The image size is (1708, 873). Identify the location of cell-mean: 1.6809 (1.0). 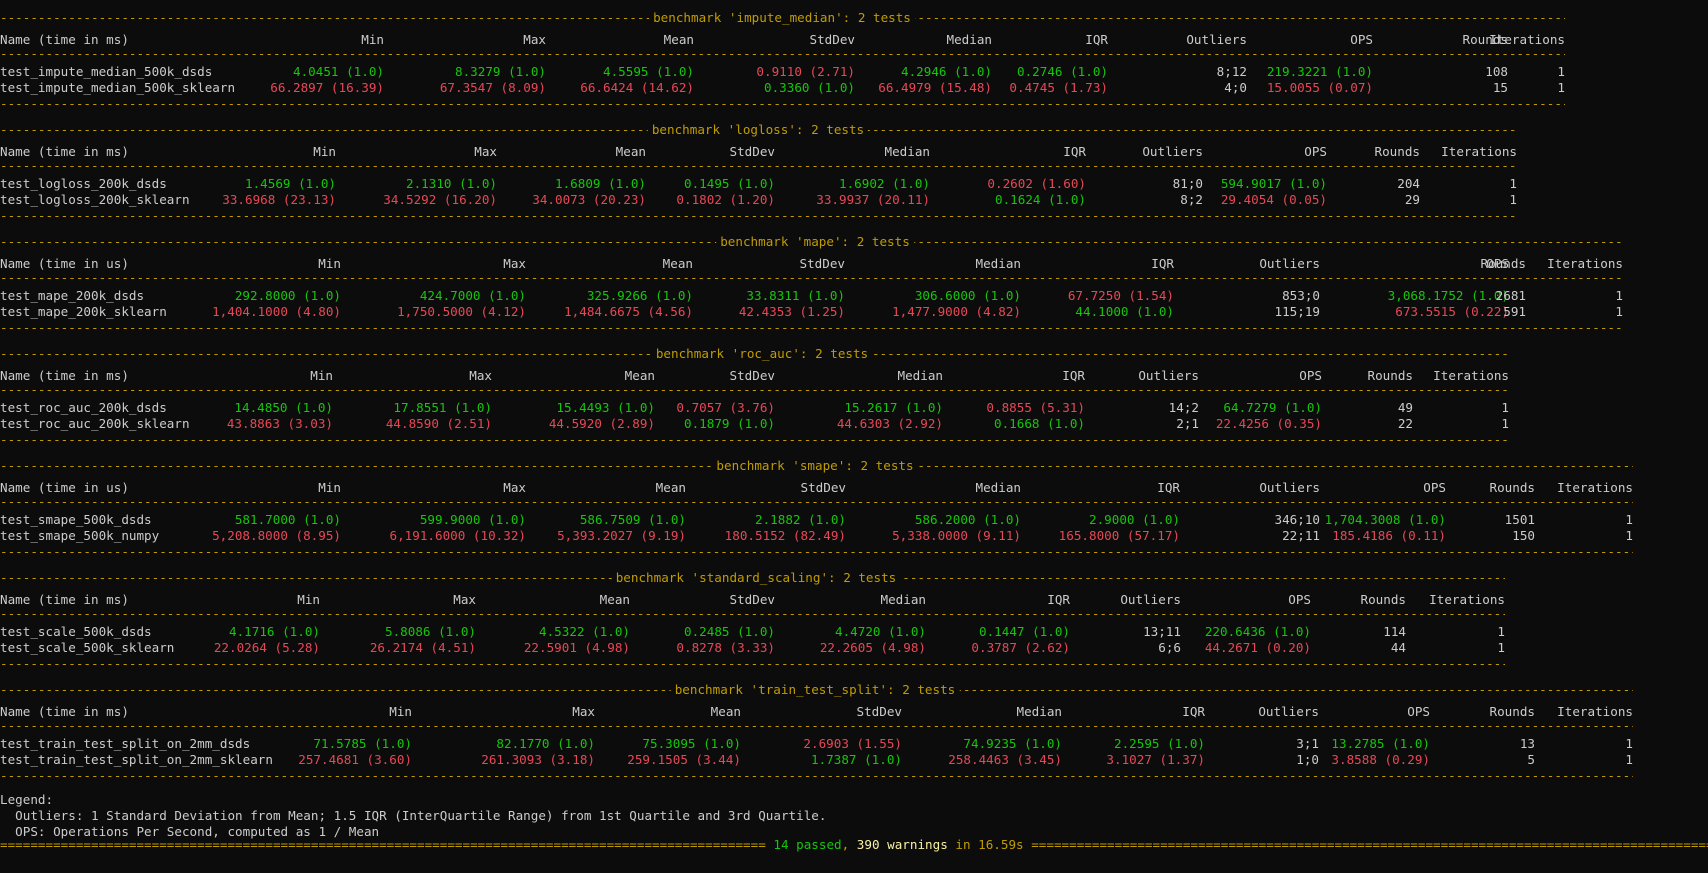
(600, 183).